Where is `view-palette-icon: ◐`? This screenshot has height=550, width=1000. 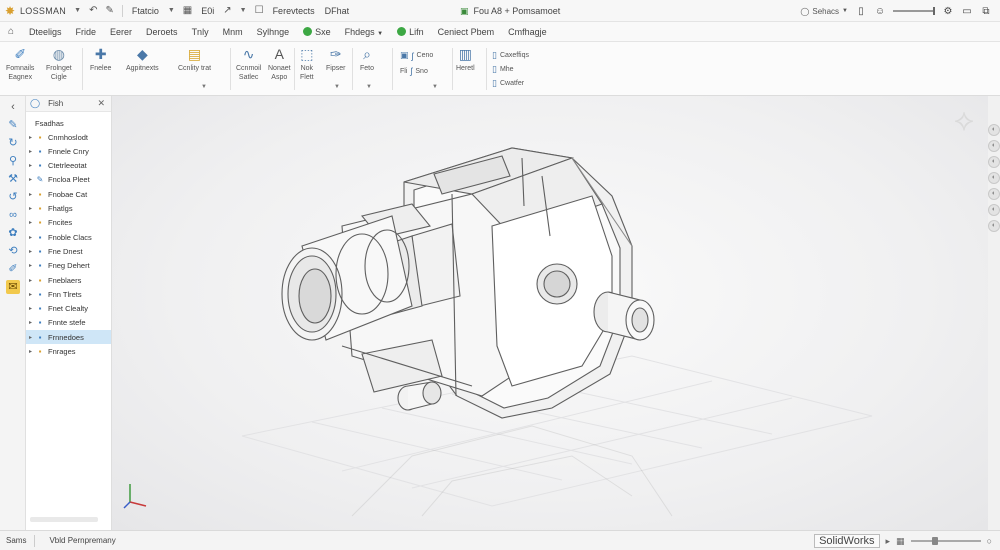 view-palette-icon: ◐ is located at coordinates (994, 178).